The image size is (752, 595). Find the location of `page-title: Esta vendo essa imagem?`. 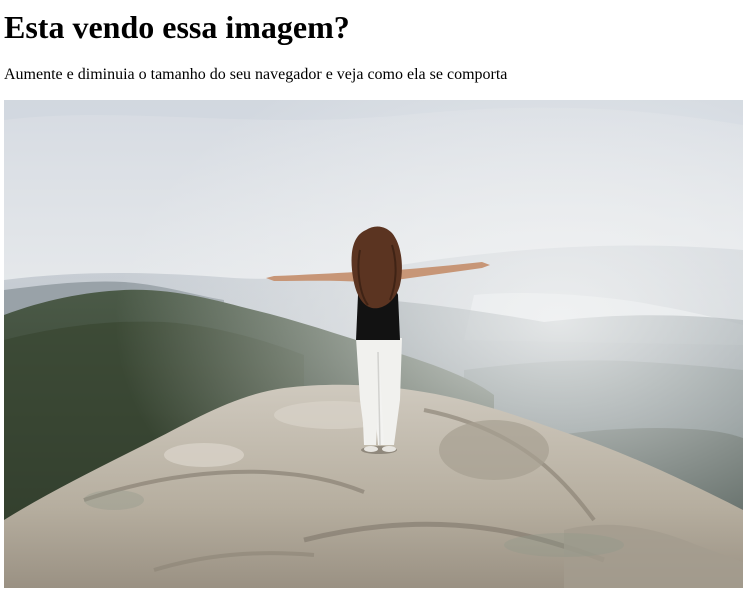

page-title: Esta vendo essa imagem? is located at coordinates (177, 27).